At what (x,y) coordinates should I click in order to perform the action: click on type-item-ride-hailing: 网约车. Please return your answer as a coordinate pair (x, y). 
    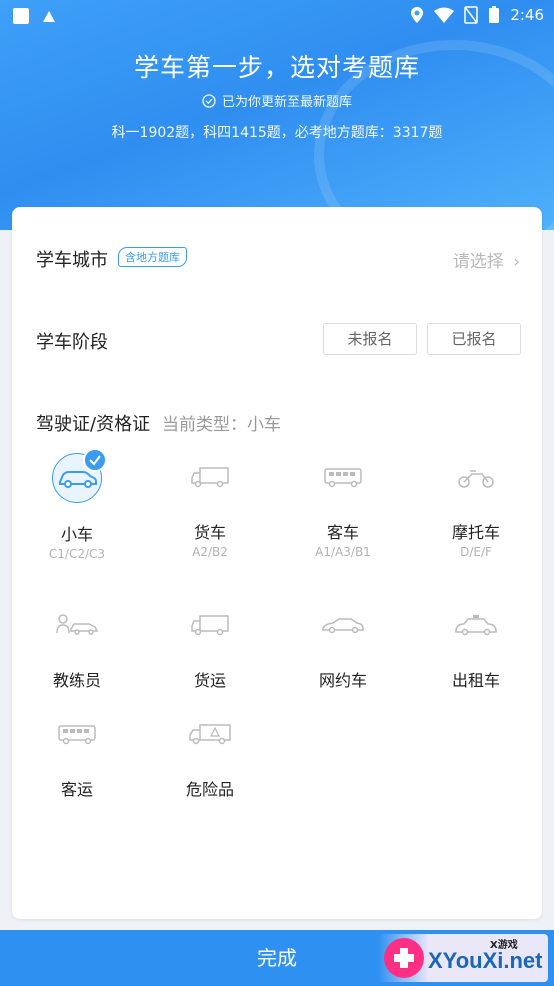
    Looking at the image, I should click on (343, 646).